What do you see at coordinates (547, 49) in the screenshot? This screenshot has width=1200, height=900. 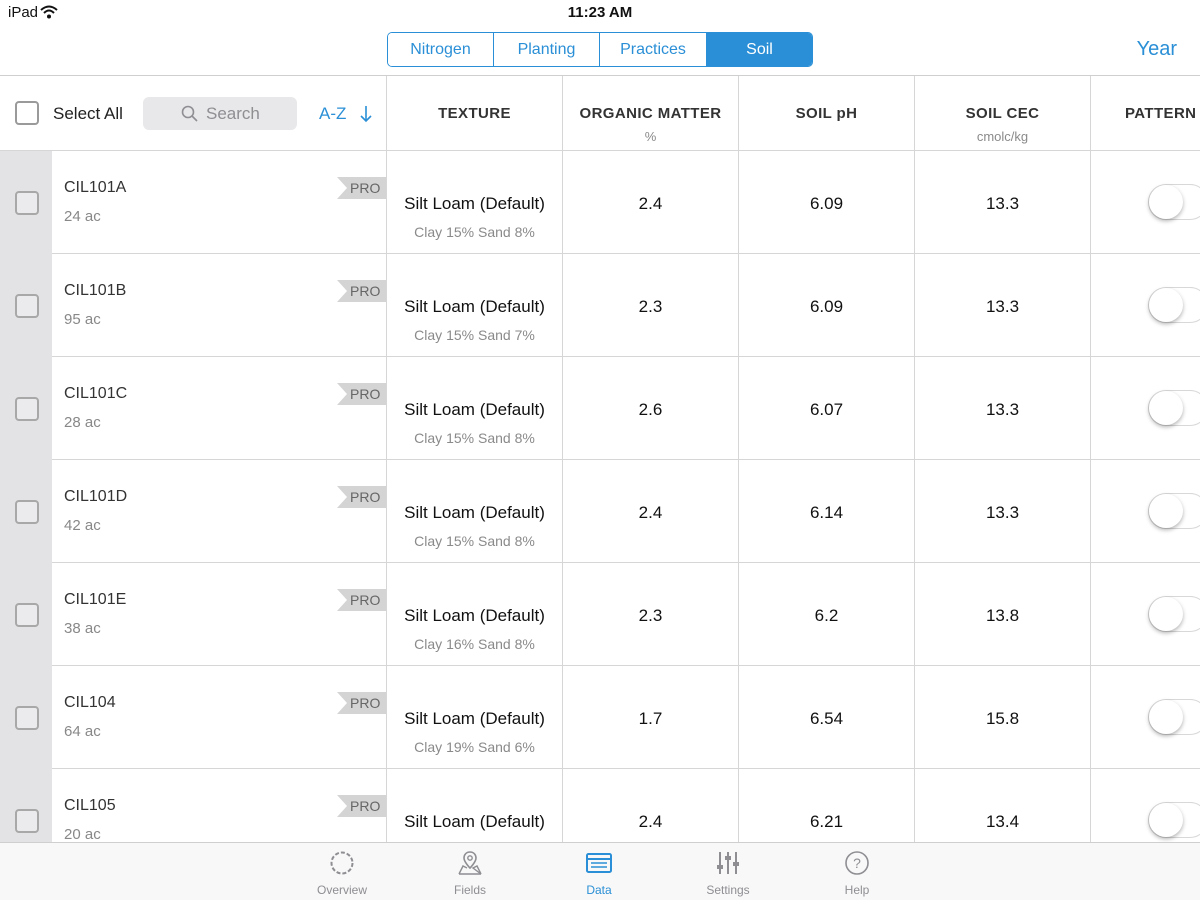 I see `segment-planting: Planting` at bounding box center [547, 49].